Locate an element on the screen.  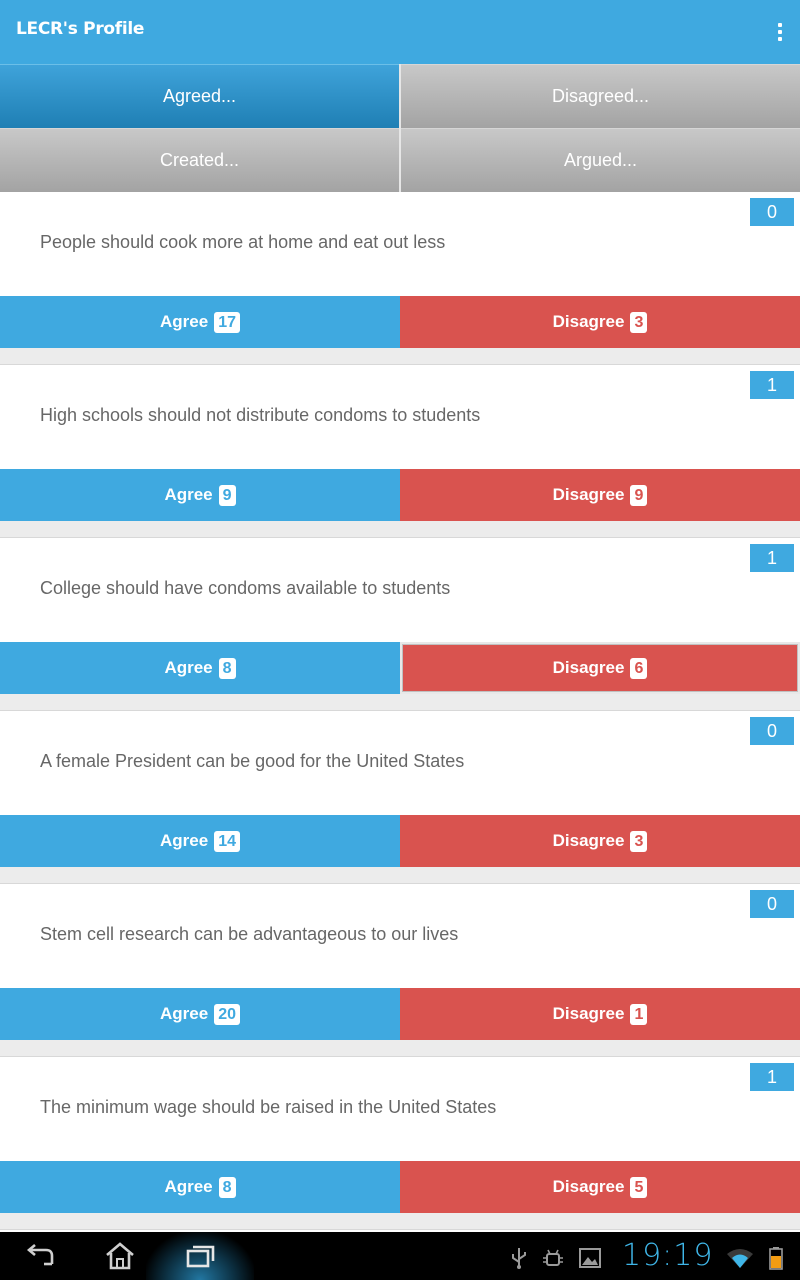
image-icon is located at coordinates (590, 1258).